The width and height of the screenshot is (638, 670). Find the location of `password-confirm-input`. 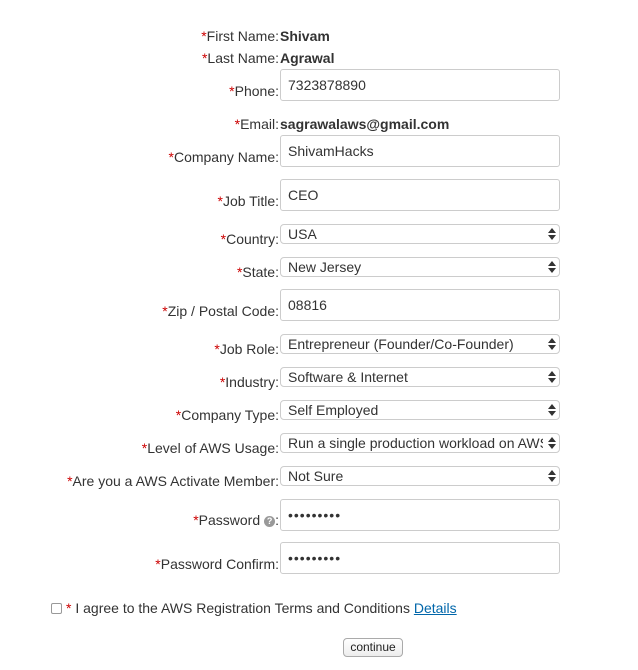

password-confirm-input is located at coordinates (420, 558).